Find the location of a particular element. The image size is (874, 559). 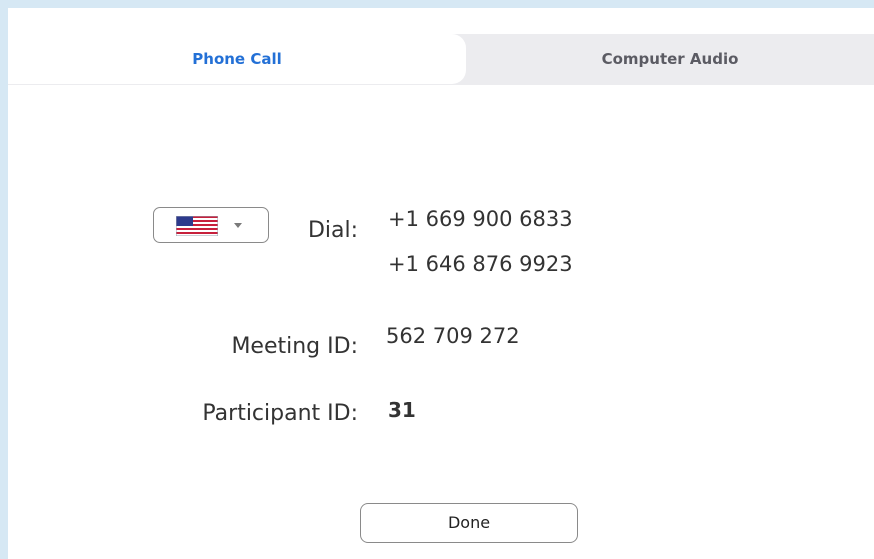

chevron-down-icon is located at coordinates (238, 225).